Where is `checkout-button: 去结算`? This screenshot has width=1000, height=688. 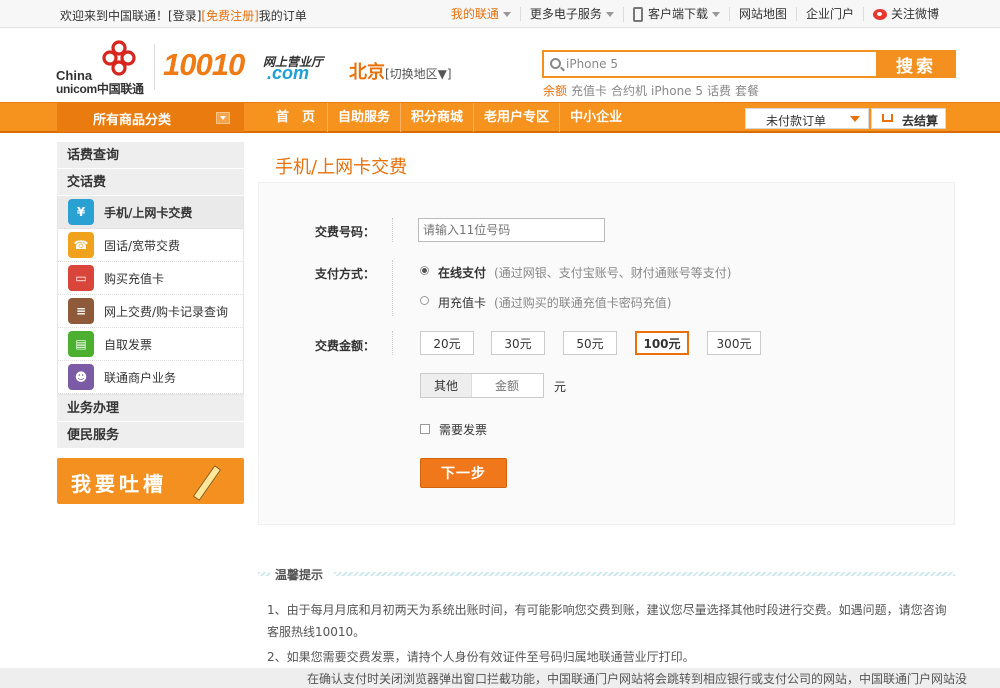
checkout-button: 去结算 is located at coordinates (908, 118).